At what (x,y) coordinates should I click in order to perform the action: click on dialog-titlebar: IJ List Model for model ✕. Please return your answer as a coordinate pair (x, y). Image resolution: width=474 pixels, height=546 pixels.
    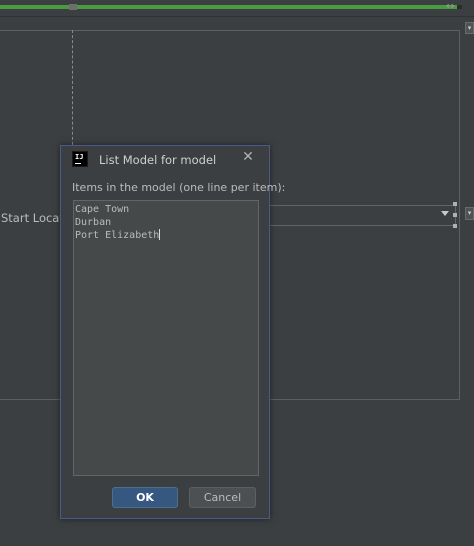
    Looking at the image, I should click on (165, 160).